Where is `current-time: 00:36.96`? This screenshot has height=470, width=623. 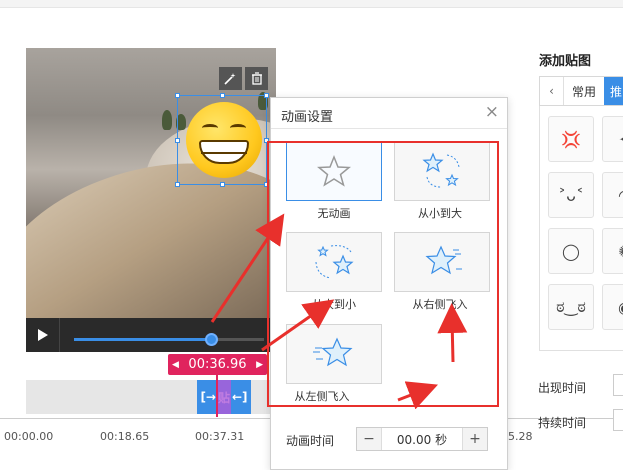 current-time: 00:36.96 is located at coordinates (217, 364).